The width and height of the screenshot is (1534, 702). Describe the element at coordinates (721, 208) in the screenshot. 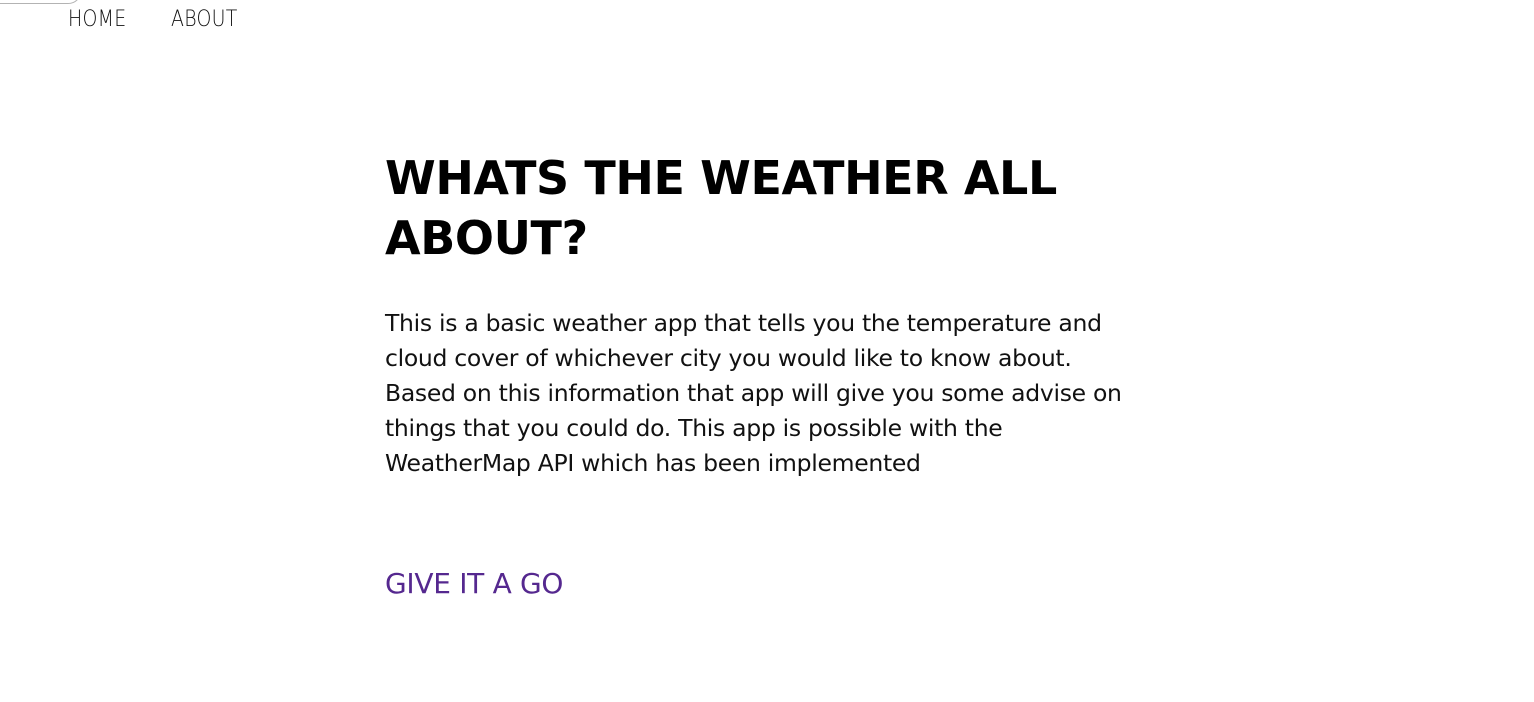

I see `page-title: WHATS THE WEATHER ALL ABOUT?` at that location.